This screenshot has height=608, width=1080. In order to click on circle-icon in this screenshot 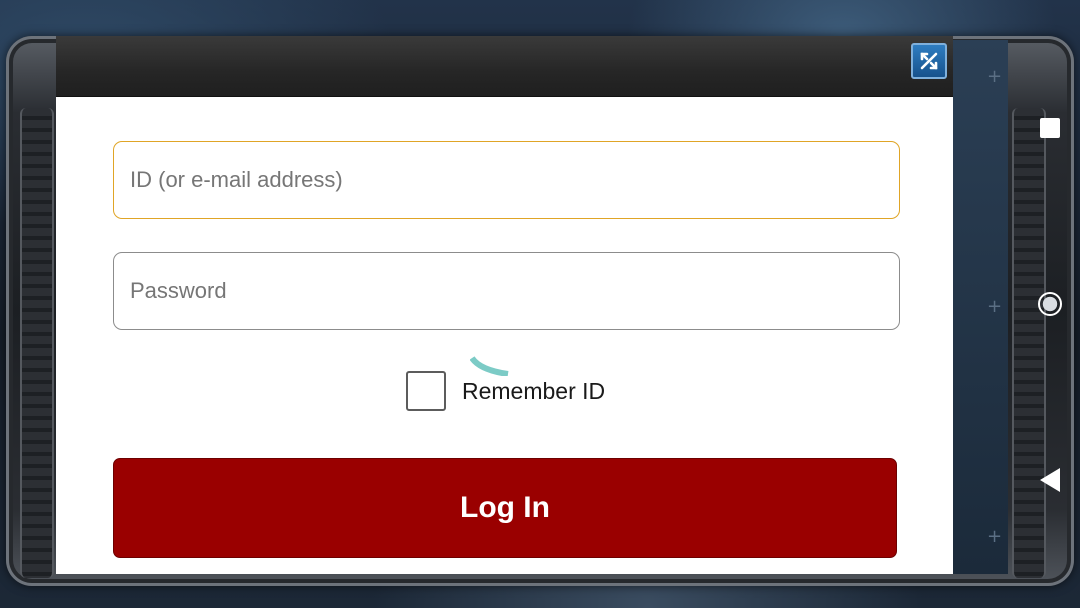, I will do `click(1050, 304)`.